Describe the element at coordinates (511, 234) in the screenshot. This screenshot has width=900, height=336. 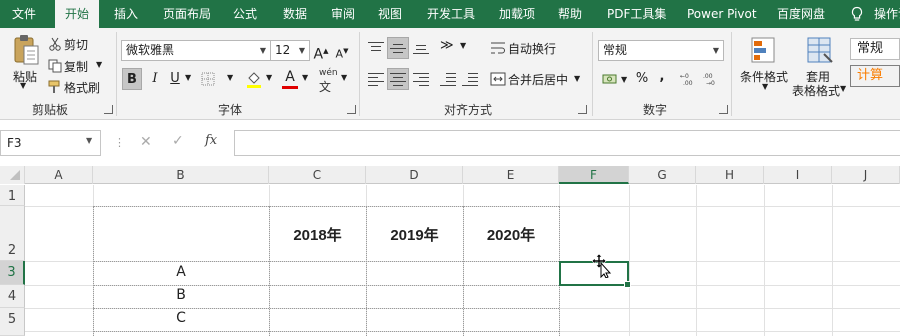
I see `table-header-2020: 2020年` at that location.